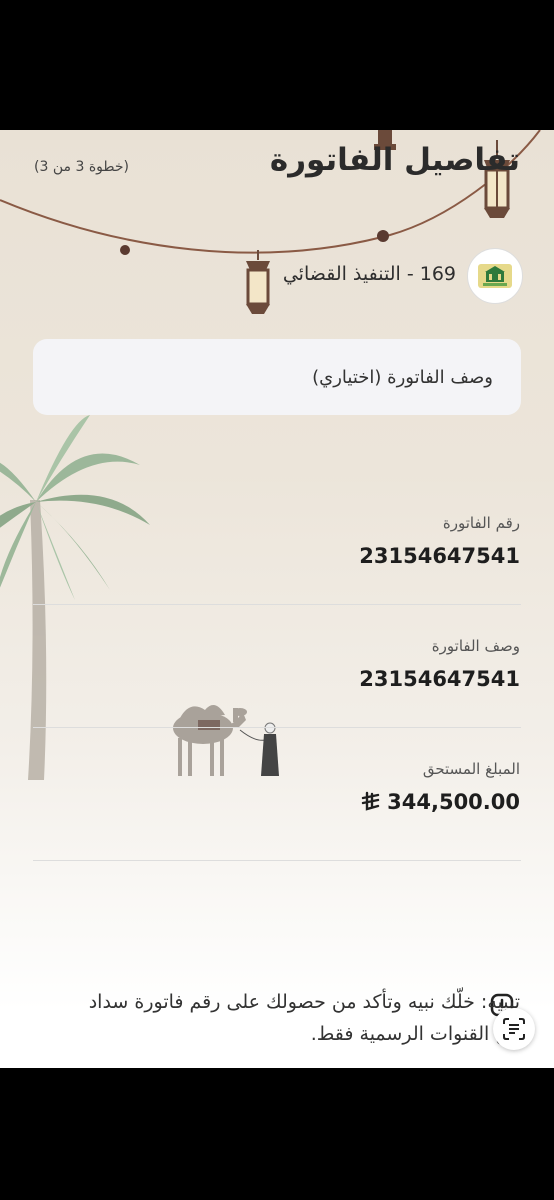  Describe the element at coordinates (402, 377) in the screenshot. I see `invoice-description-placeholder: وصف الفاتورة (اختياري)` at that location.